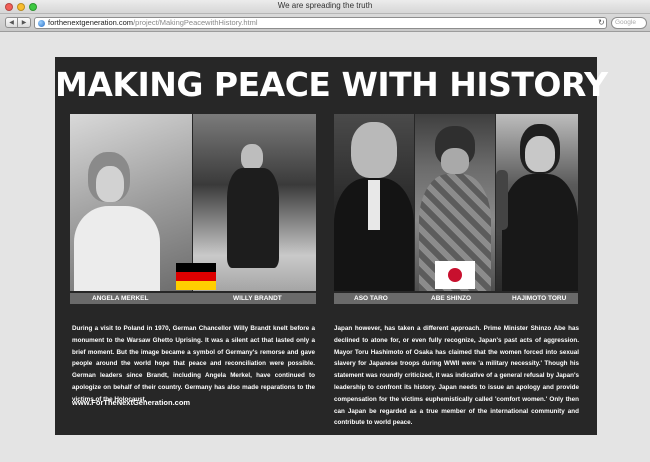  What do you see at coordinates (371, 298) in the screenshot?
I see `caption-aso-taro: ASO TARO` at bounding box center [371, 298].